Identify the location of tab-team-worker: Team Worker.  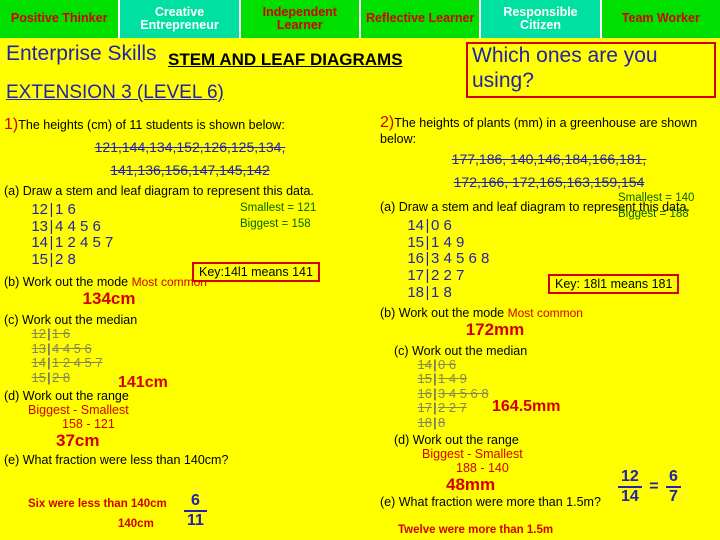
(660, 19).